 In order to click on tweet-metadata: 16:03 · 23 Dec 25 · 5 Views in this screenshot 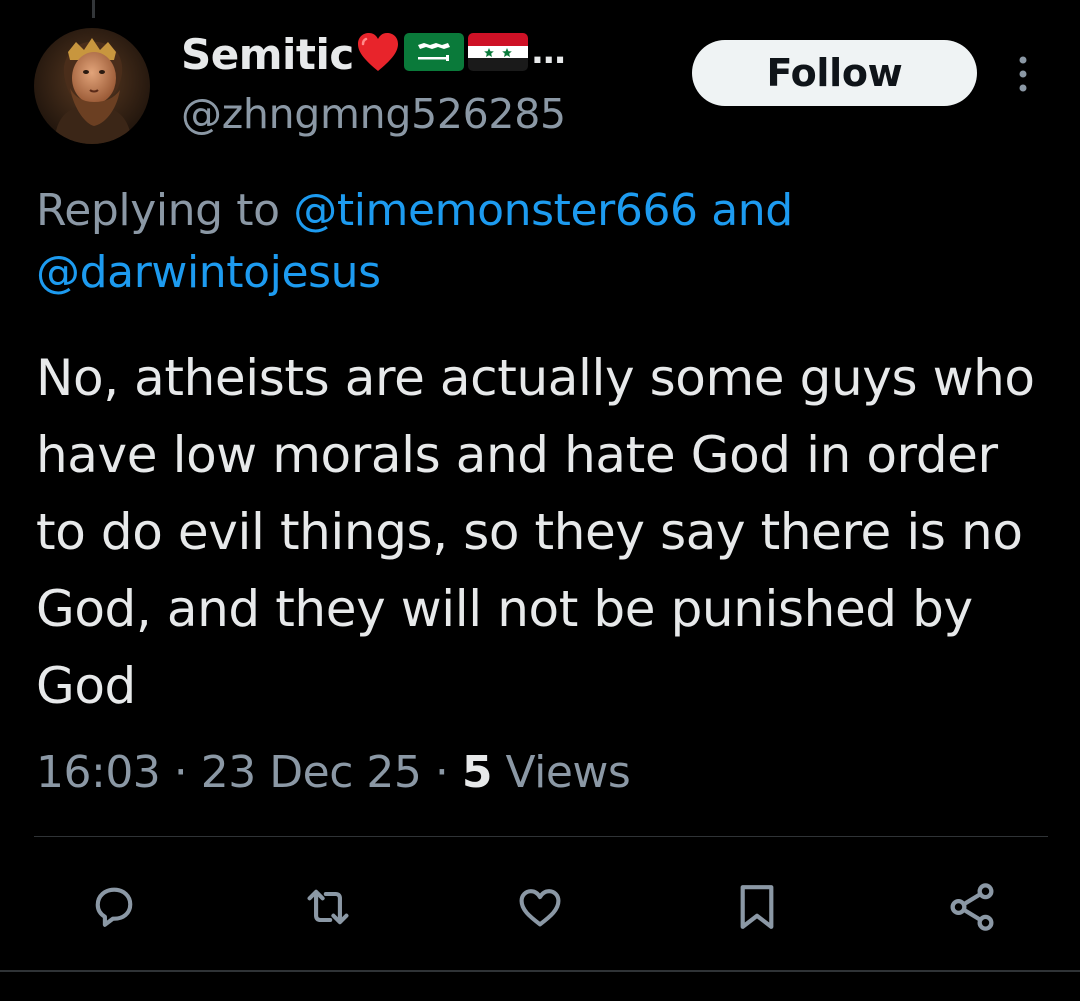, I will do `click(333, 772)`.